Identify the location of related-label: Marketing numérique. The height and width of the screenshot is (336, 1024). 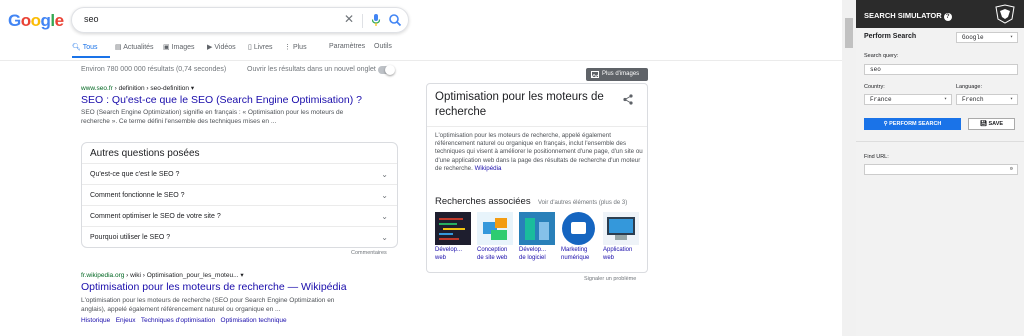
(581, 254).